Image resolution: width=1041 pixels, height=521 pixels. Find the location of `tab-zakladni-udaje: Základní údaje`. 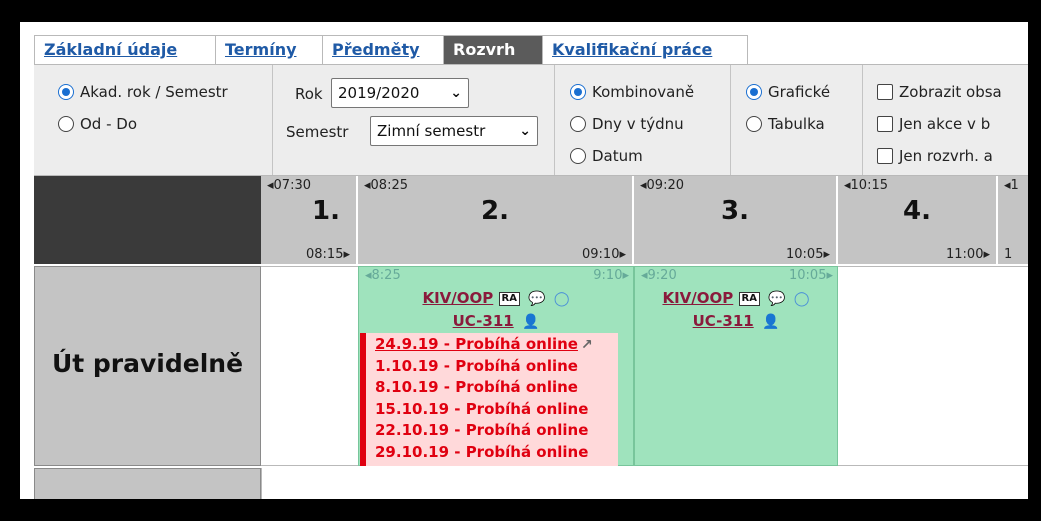

tab-zakladni-udaje: Základní údaje is located at coordinates (125, 49).